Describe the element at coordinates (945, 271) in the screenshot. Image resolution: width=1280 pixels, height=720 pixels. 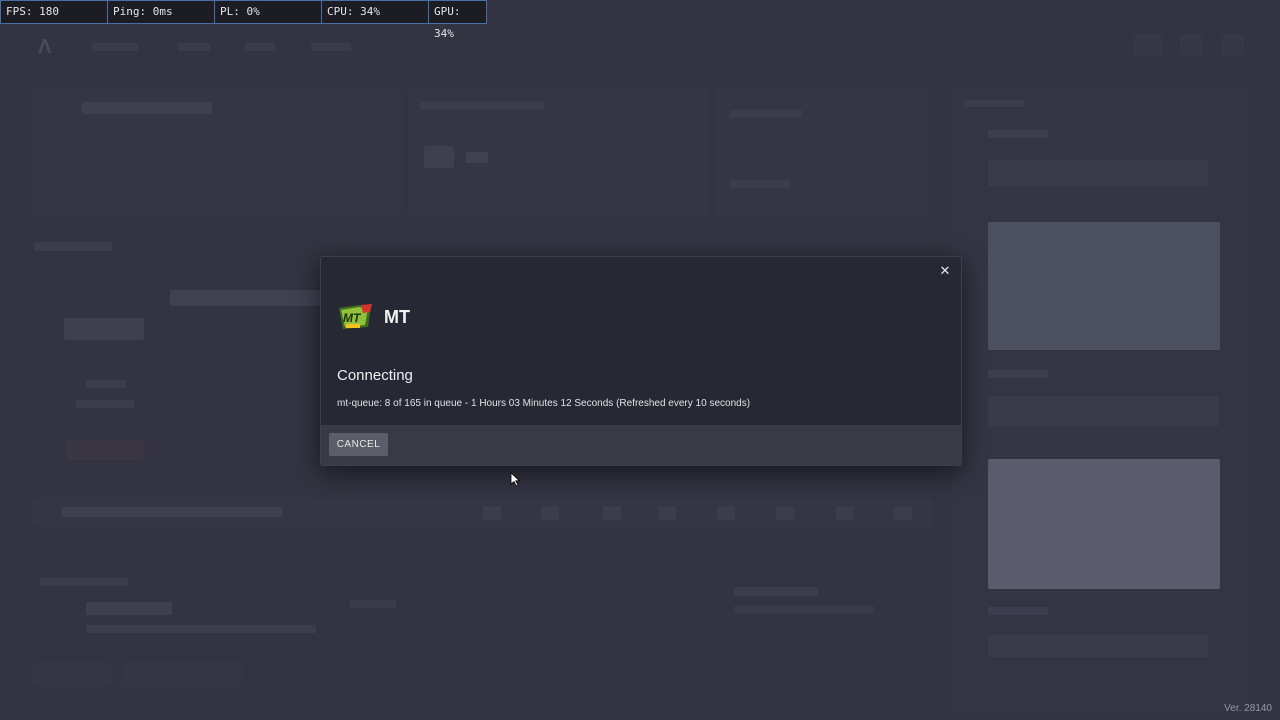
I see `close-icon: ✕` at that location.